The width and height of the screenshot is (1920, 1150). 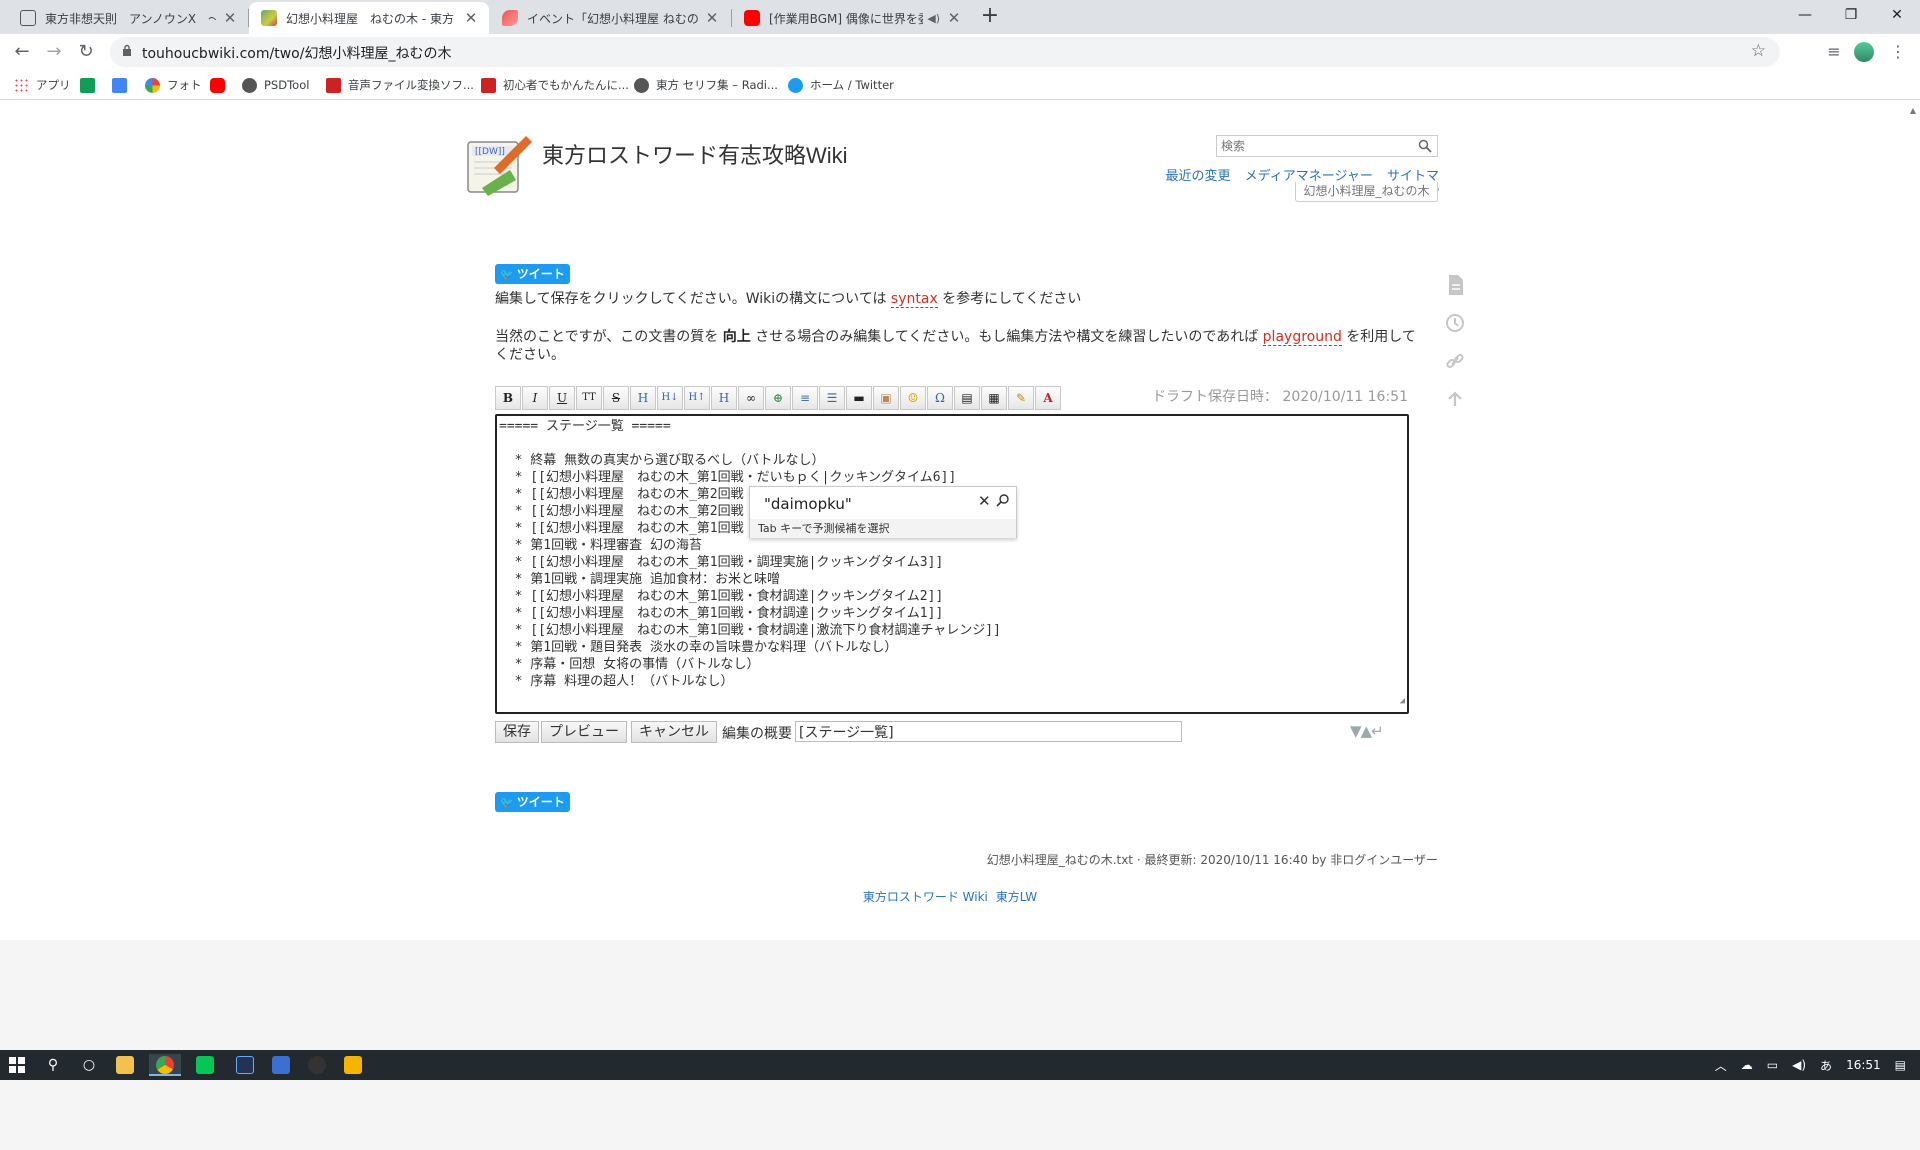 I want to click on tab-4: [作業用BGM] 偶像に世界を委 ◀) ✕, so click(x=852, y=18).